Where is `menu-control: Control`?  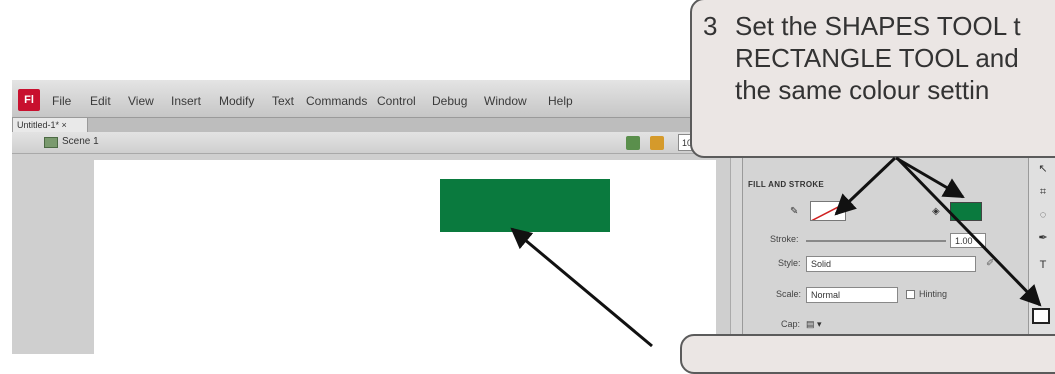
menu-control: Control is located at coordinates (396, 101).